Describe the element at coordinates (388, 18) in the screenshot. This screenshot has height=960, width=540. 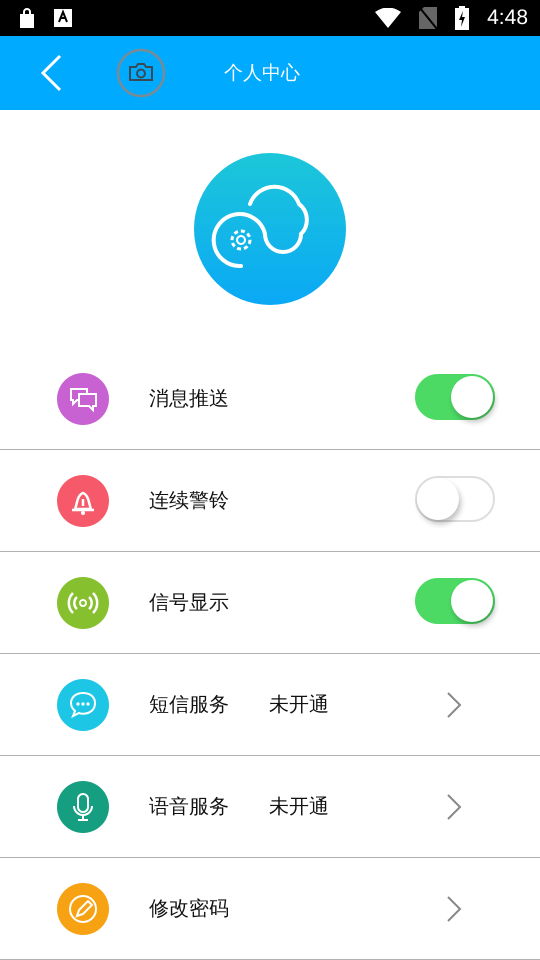
I see `wifi-icon` at that location.